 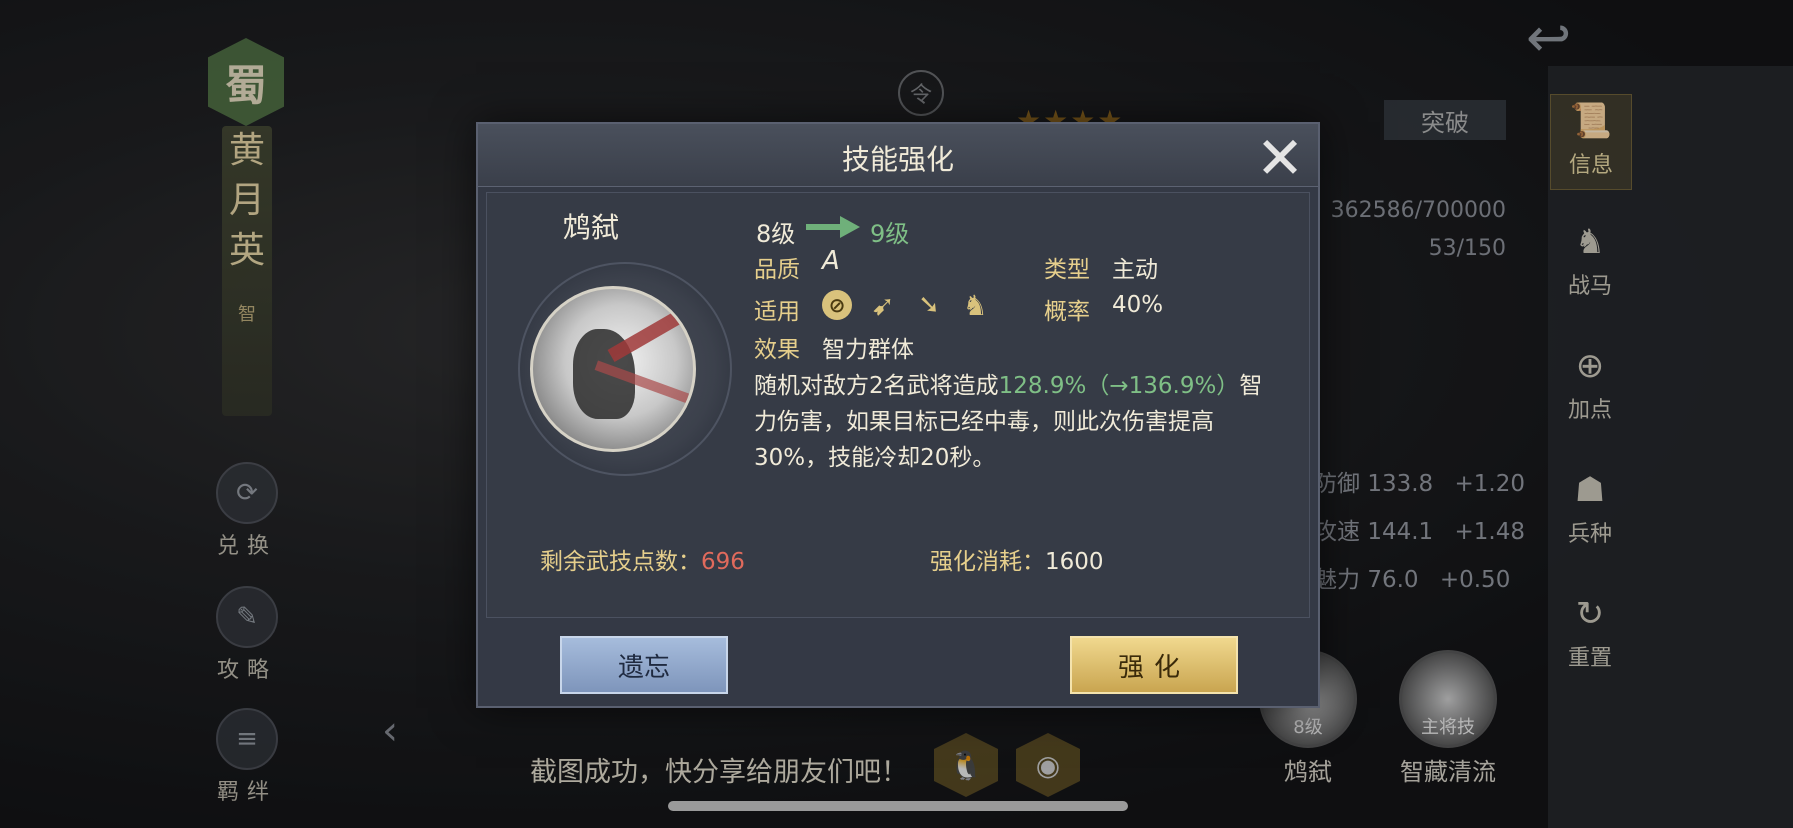 What do you see at coordinates (776, 234) in the screenshot?
I see `level-from: 8级` at bounding box center [776, 234].